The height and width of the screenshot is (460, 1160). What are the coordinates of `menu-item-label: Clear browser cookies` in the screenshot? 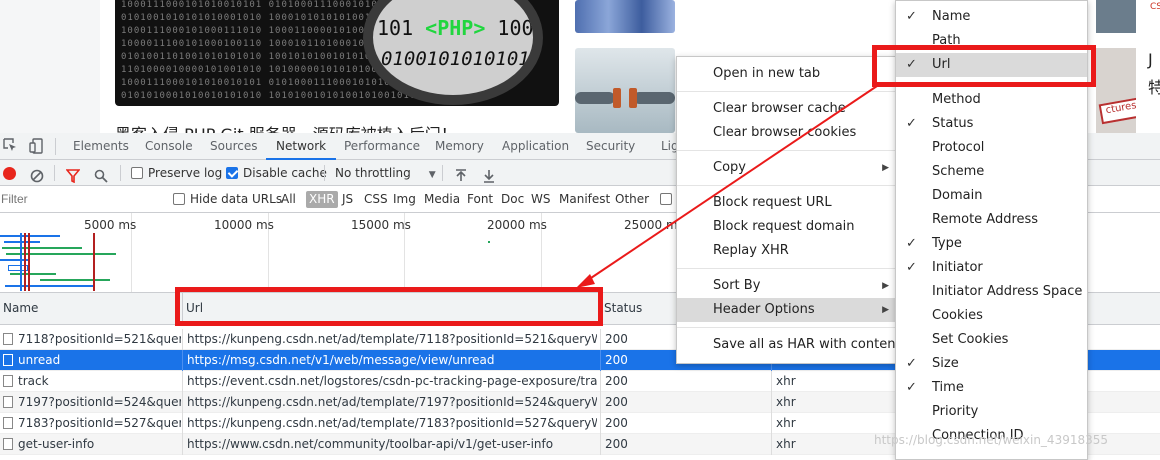 It's located at (785, 132).